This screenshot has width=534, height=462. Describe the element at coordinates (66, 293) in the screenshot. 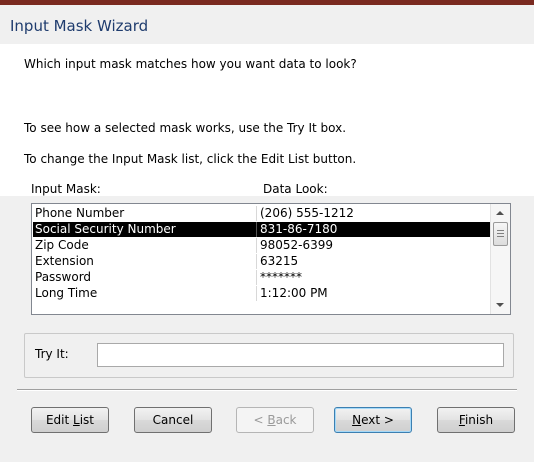

I see `mask-name: Long Time` at that location.